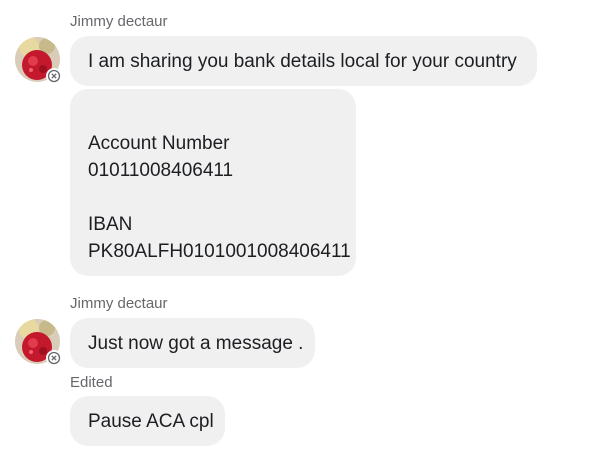  What do you see at coordinates (91, 382) in the screenshot?
I see `edited-label: Edited` at bounding box center [91, 382].